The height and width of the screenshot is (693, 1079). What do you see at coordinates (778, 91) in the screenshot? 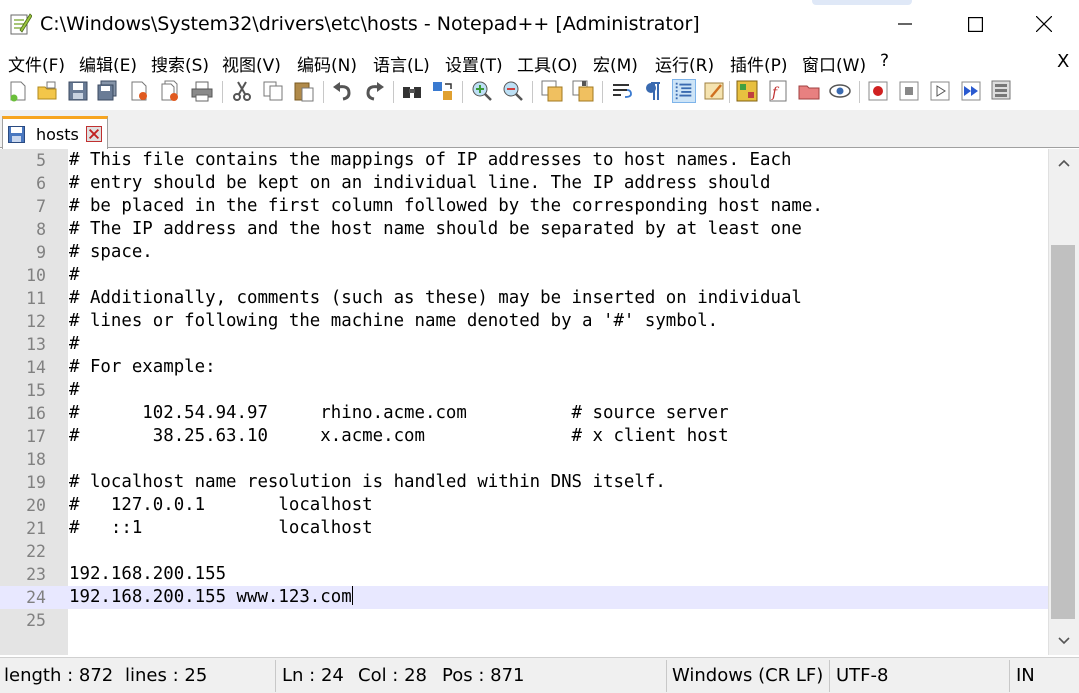
I see `function-list-icon: f` at bounding box center [778, 91].